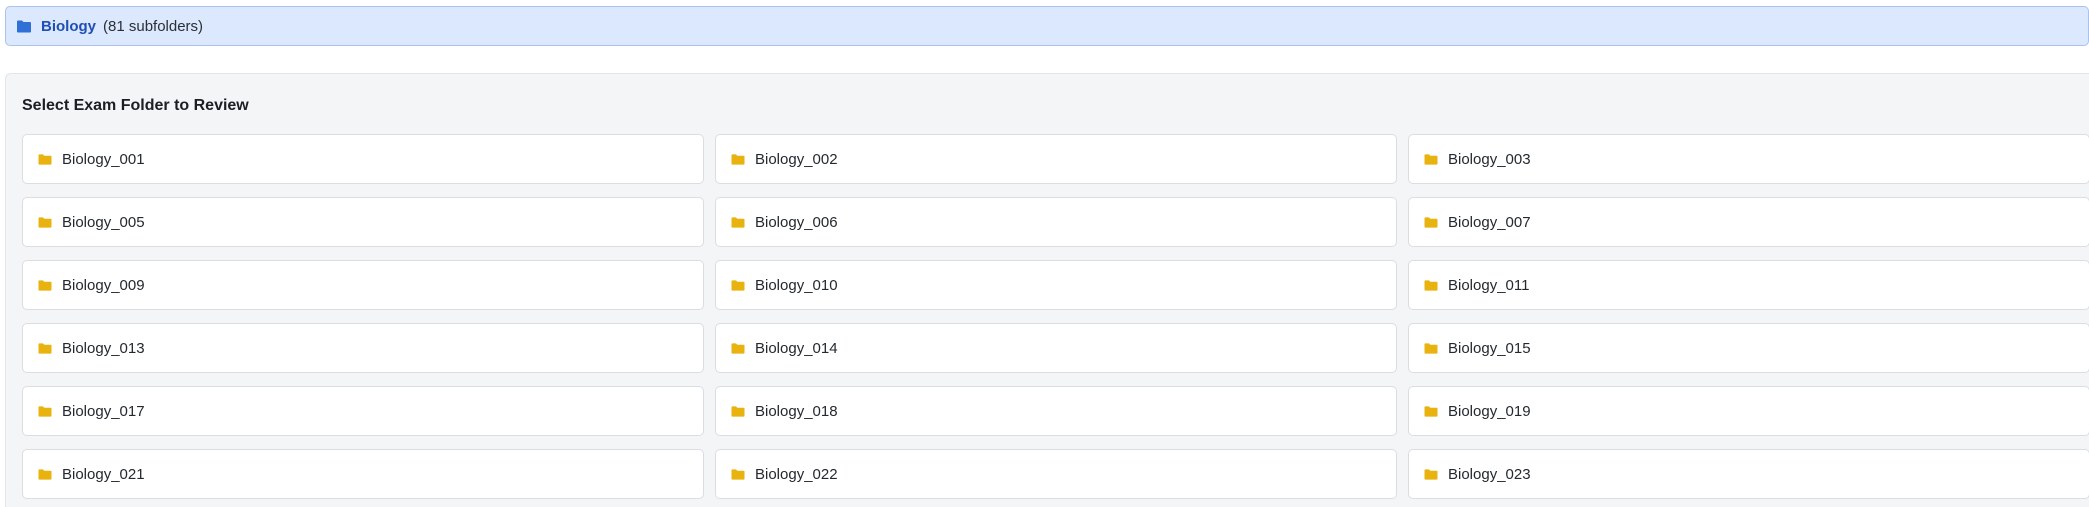  I want to click on breadcrumb: Biology (81 subfolders), so click(1047, 26).